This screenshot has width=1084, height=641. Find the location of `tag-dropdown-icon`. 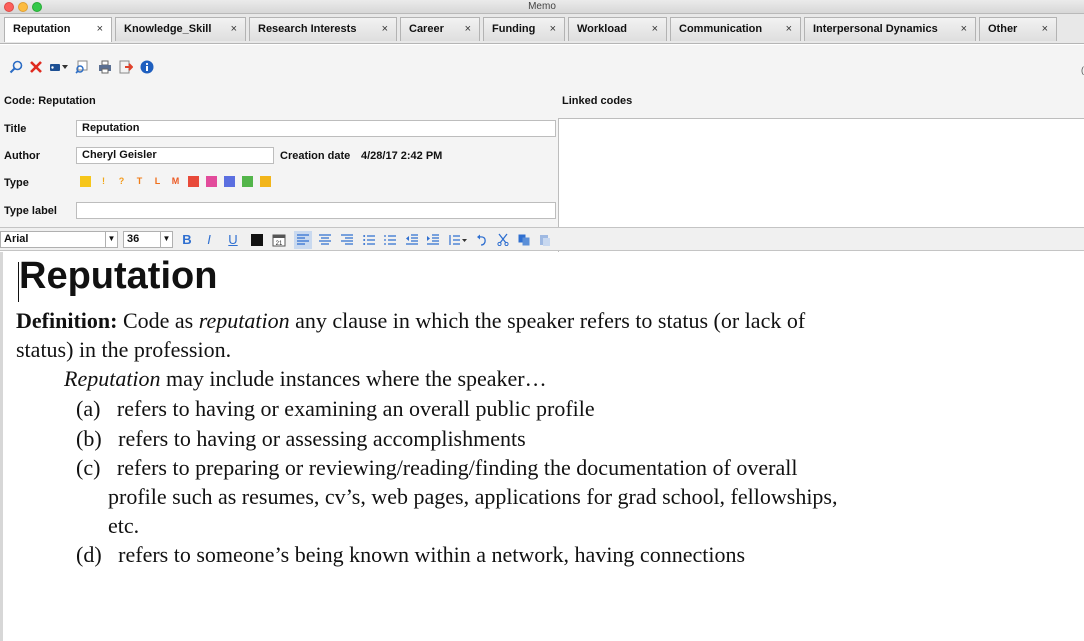

tag-dropdown-icon is located at coordinates (59, 67).